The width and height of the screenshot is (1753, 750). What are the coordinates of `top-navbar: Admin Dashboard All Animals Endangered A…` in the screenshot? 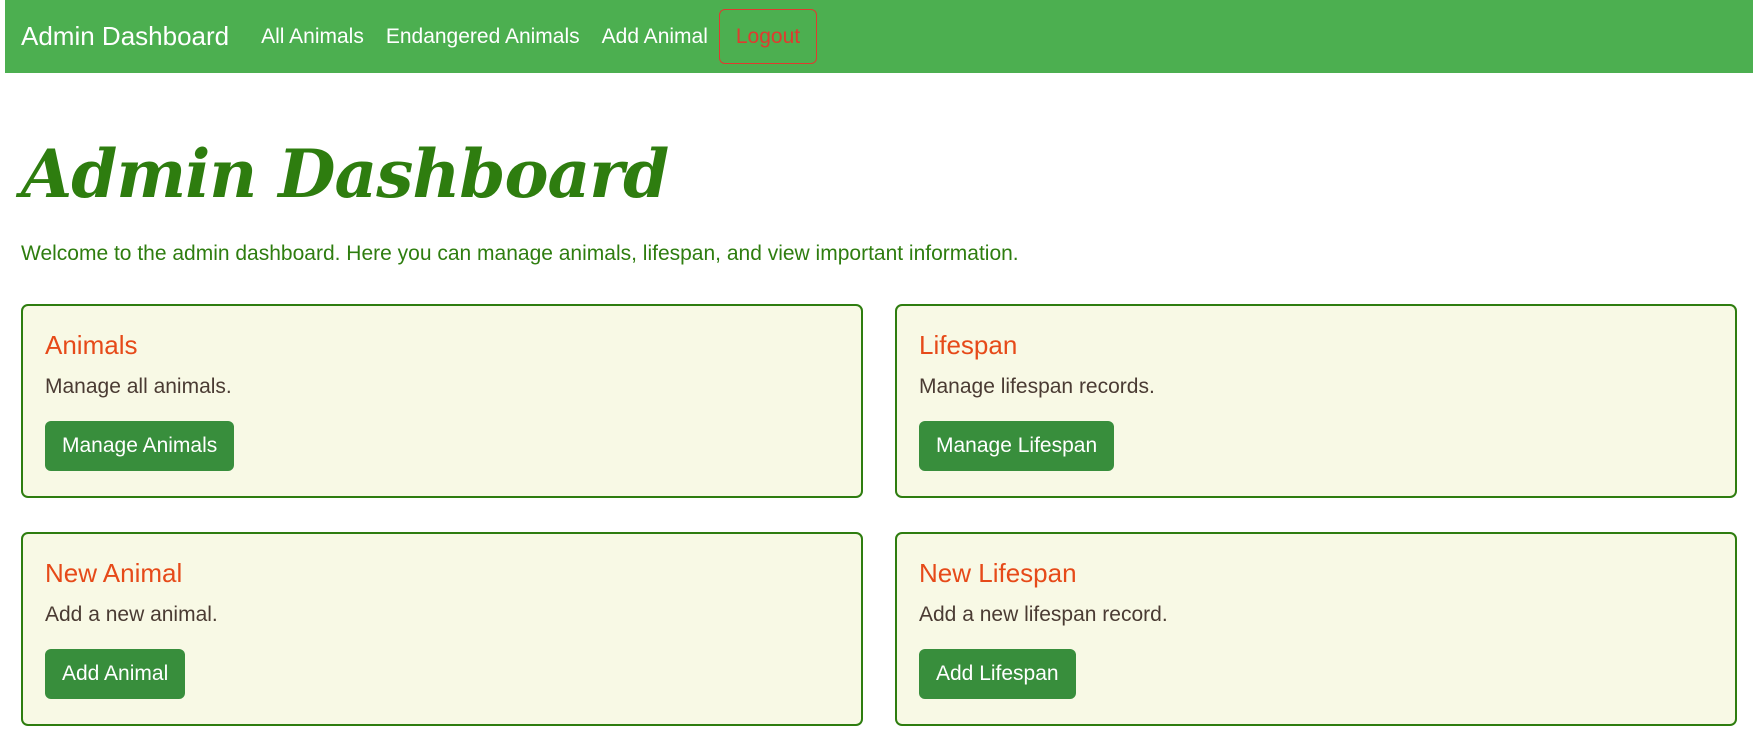 It's located at (879, 36).